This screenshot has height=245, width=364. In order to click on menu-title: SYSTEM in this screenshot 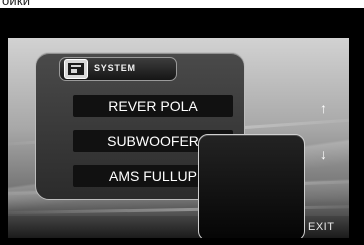, I will do `click(115, 68)`.